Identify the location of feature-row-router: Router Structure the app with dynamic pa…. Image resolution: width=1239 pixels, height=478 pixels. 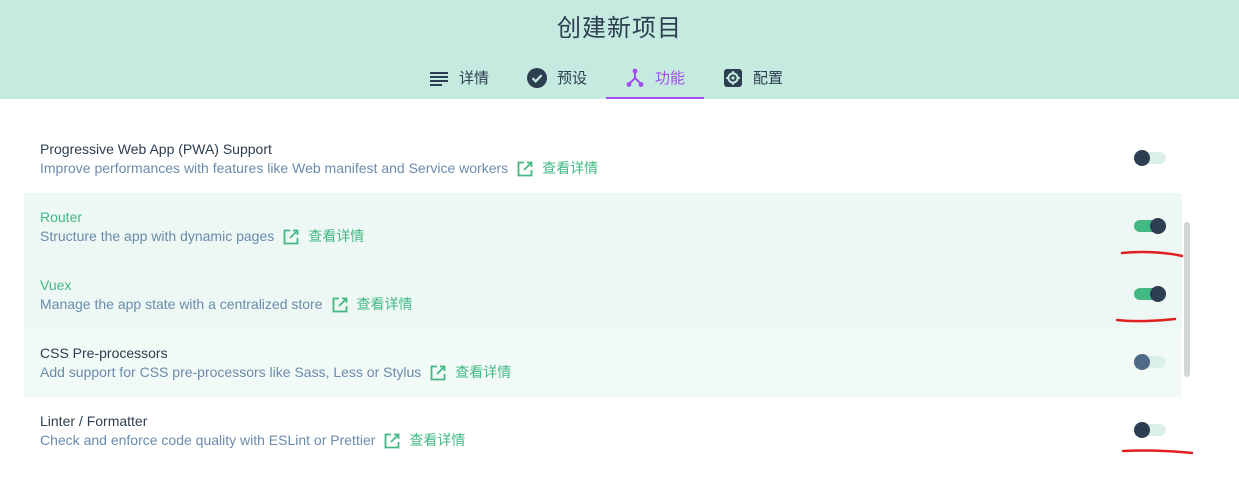
(603, 227).